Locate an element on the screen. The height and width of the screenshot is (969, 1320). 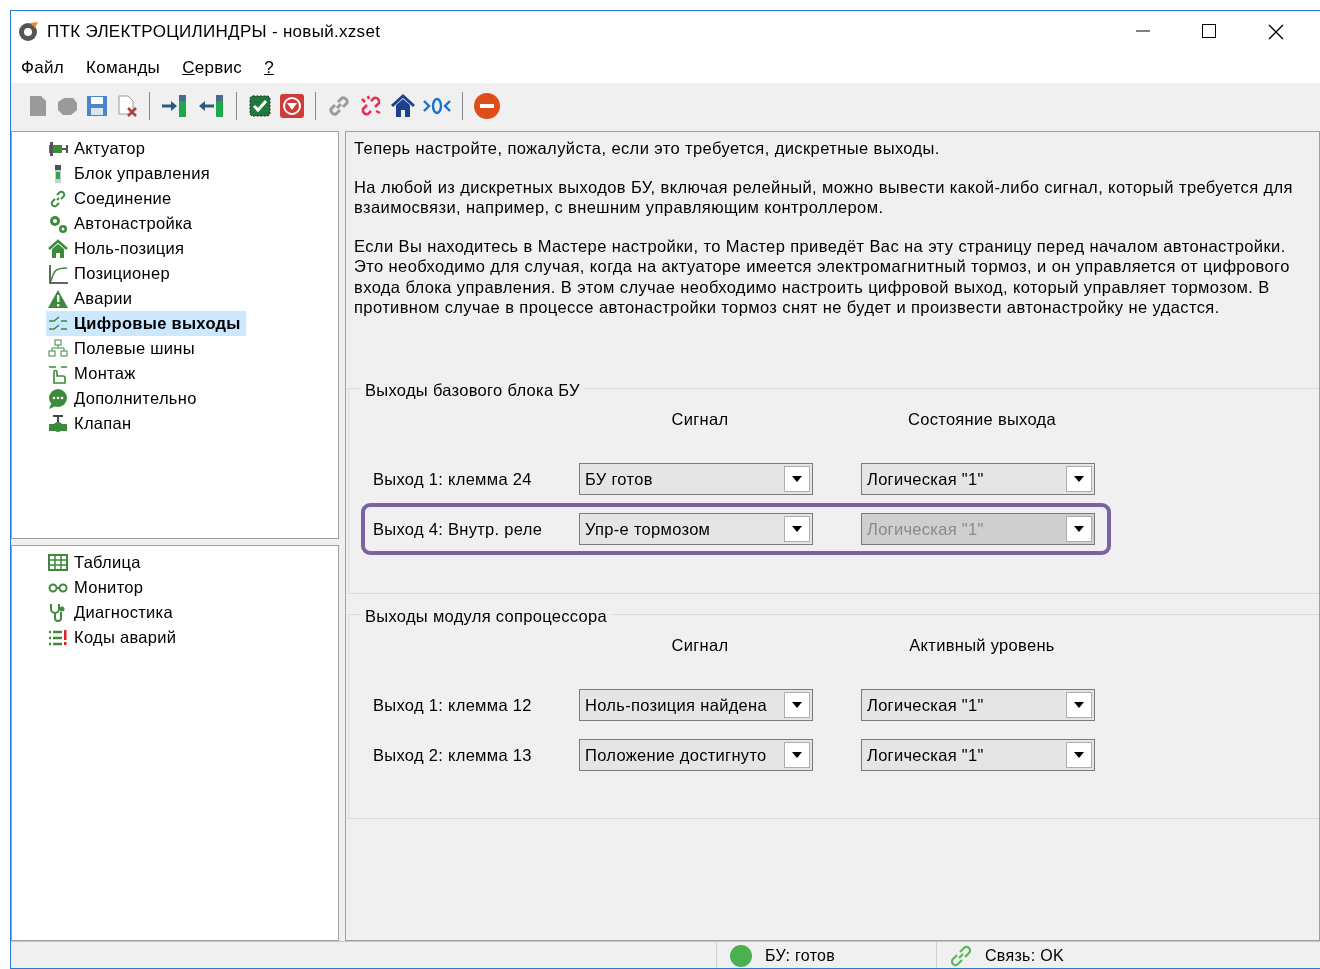
paragraph: Если Вы находитесь в Мастере настройки, то Мастер приведёт Вас на эту страницу перед началом автонастройки. Это необходимо для случая, когда на актуаторе имеется электромагнитный тормоз, и он управляется от цифрового входа блока управления. В этом случае необходимо настроить цифровой выход, который управляет тормозом. В противном случае в процессе автонастройки тормоз снят не будет и произвести автонастройку не удастся. is located at coordinates (822, 276).